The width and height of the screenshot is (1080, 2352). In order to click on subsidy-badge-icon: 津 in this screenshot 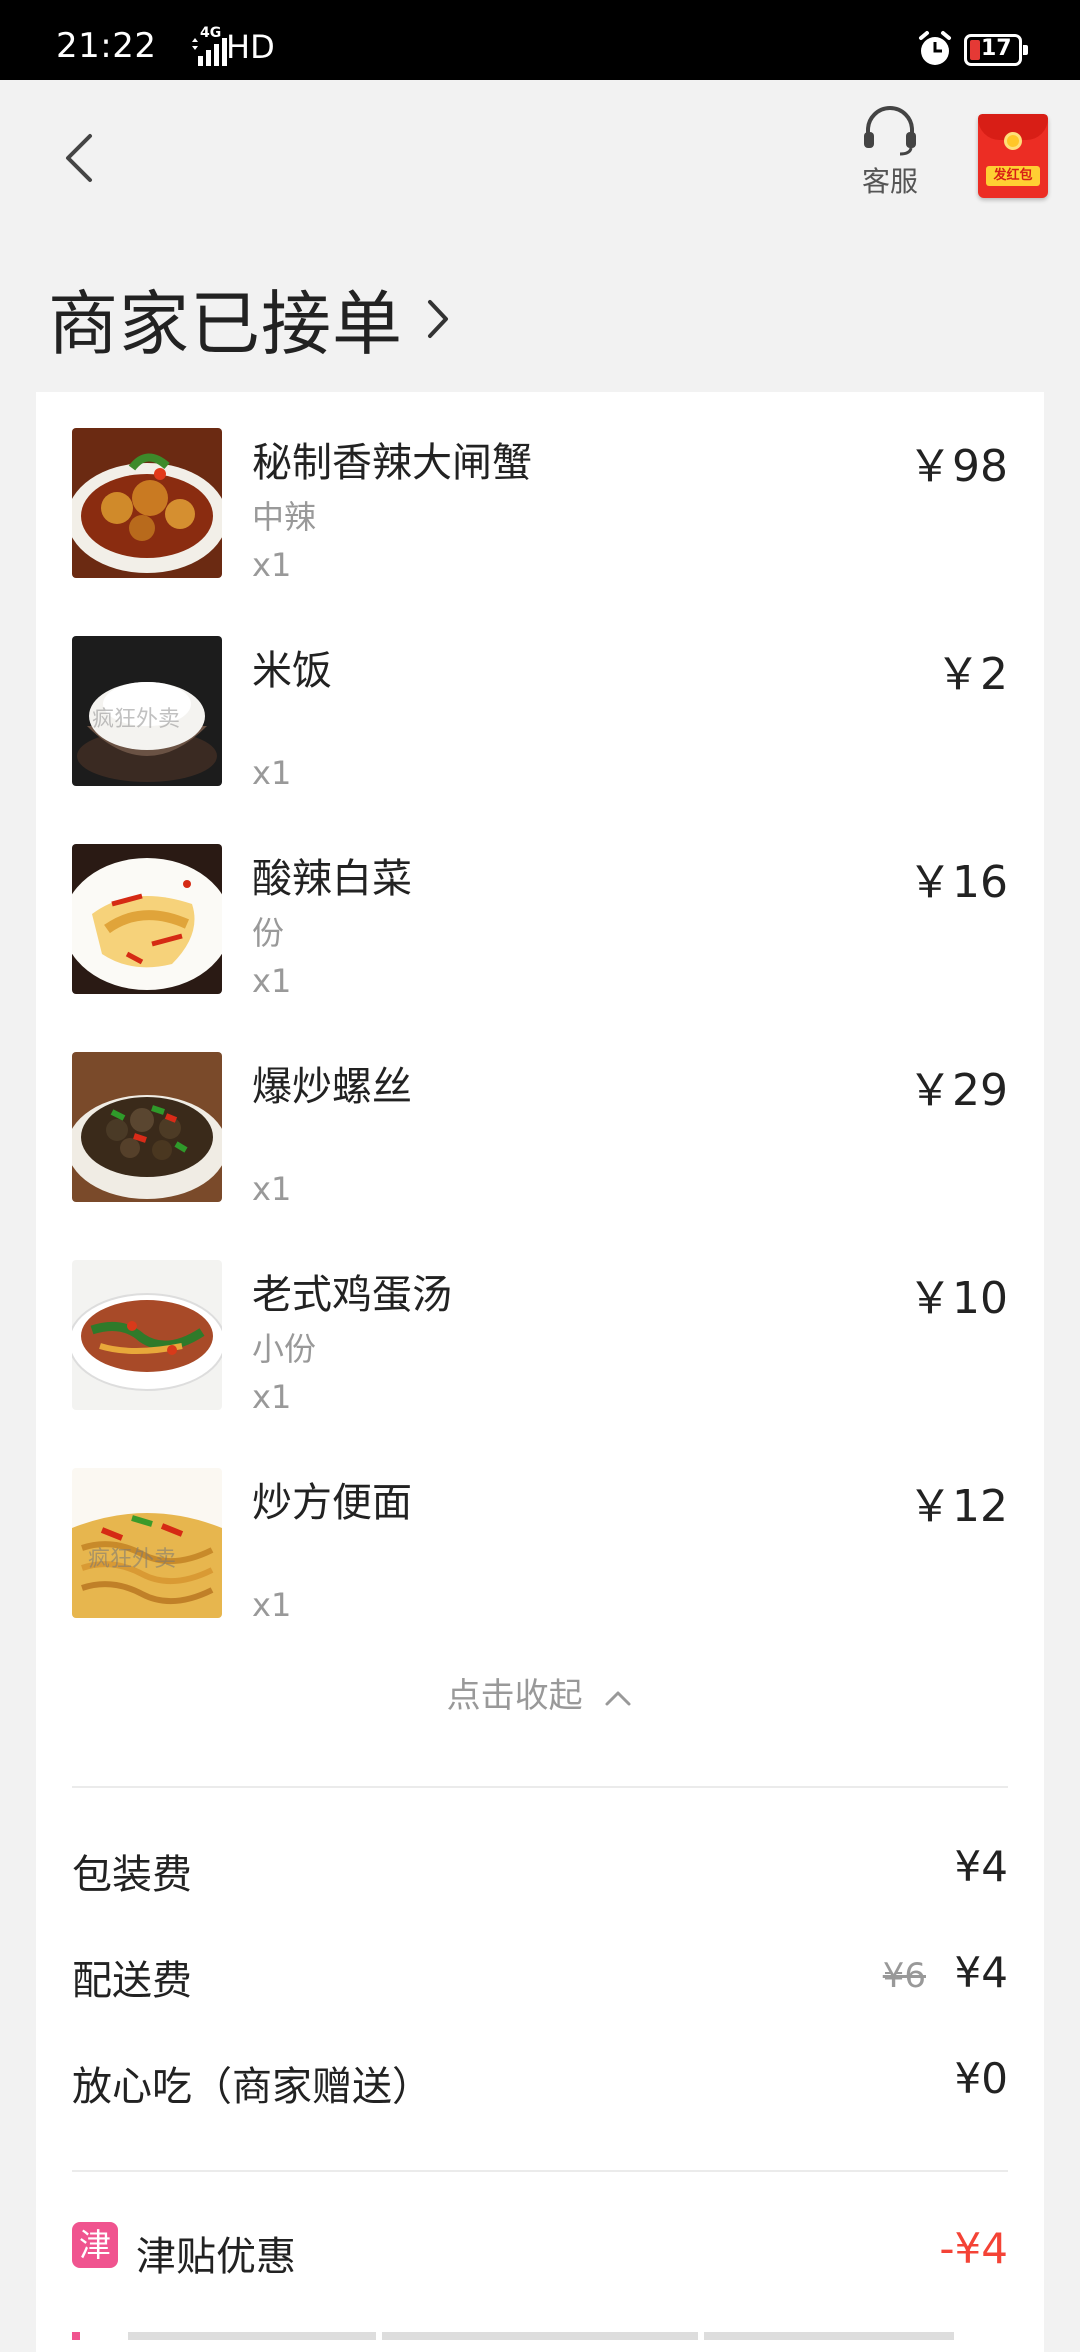, I will do `click(95, 2245)`.